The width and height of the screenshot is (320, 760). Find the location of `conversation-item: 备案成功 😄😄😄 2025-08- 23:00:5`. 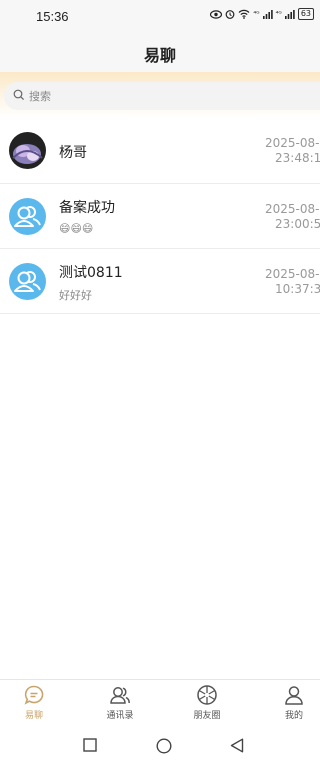

conversation-item: 备案成功 😄😄😄 2025-08- 23:00:5 is located at coordinates (160, 216).